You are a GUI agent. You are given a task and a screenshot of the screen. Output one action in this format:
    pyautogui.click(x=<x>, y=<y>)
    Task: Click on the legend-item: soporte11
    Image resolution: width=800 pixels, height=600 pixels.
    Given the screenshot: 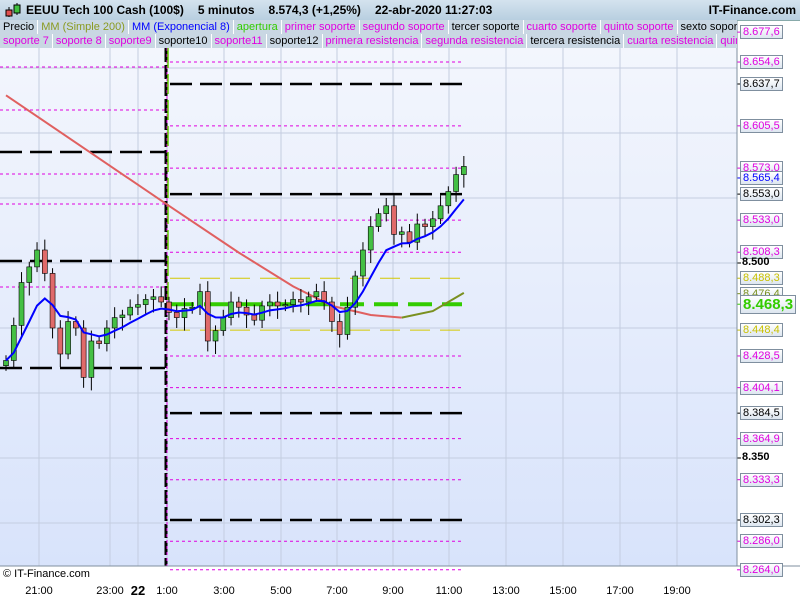 What is the action you would take?
    pyautogui.click(x=239, y=41)
    